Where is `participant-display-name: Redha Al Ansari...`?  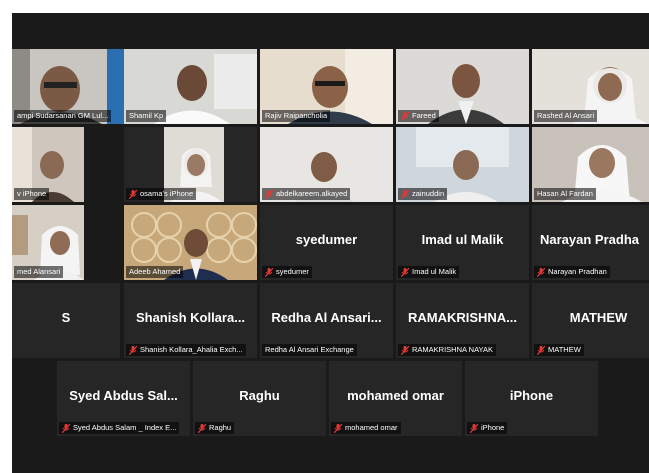
participant-display-name: Redha Al Ansari... is located at coordinates (326, 317).